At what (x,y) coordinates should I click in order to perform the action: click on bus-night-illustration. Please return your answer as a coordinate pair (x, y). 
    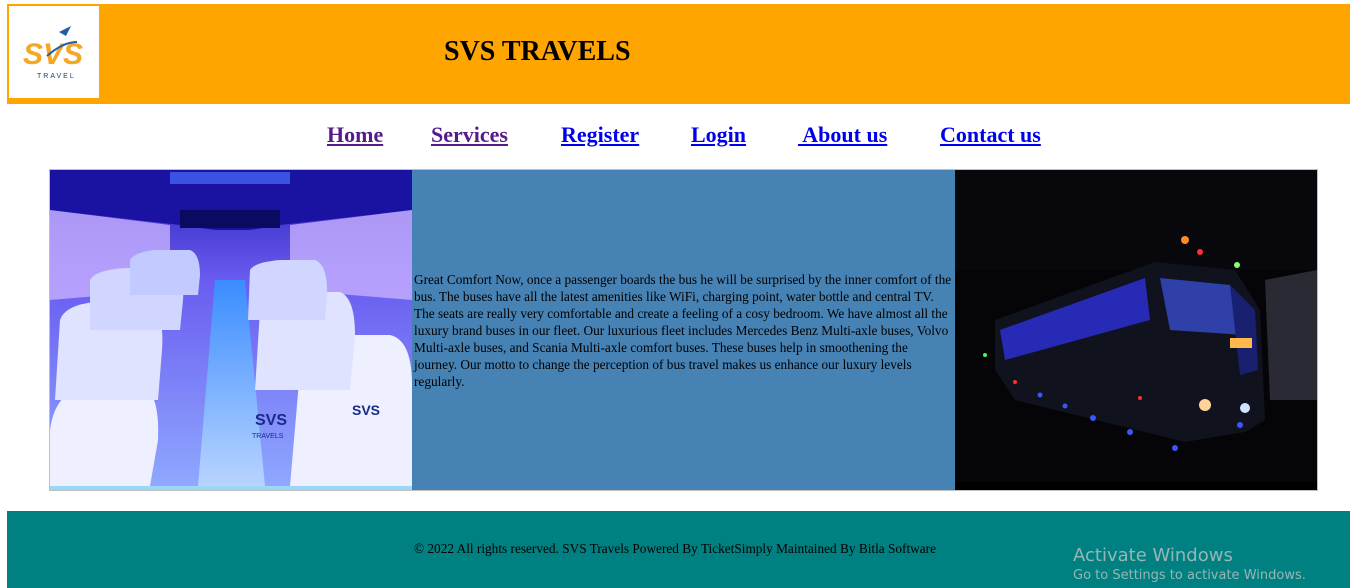
    Looking at the image, I should click on (1136, 328).